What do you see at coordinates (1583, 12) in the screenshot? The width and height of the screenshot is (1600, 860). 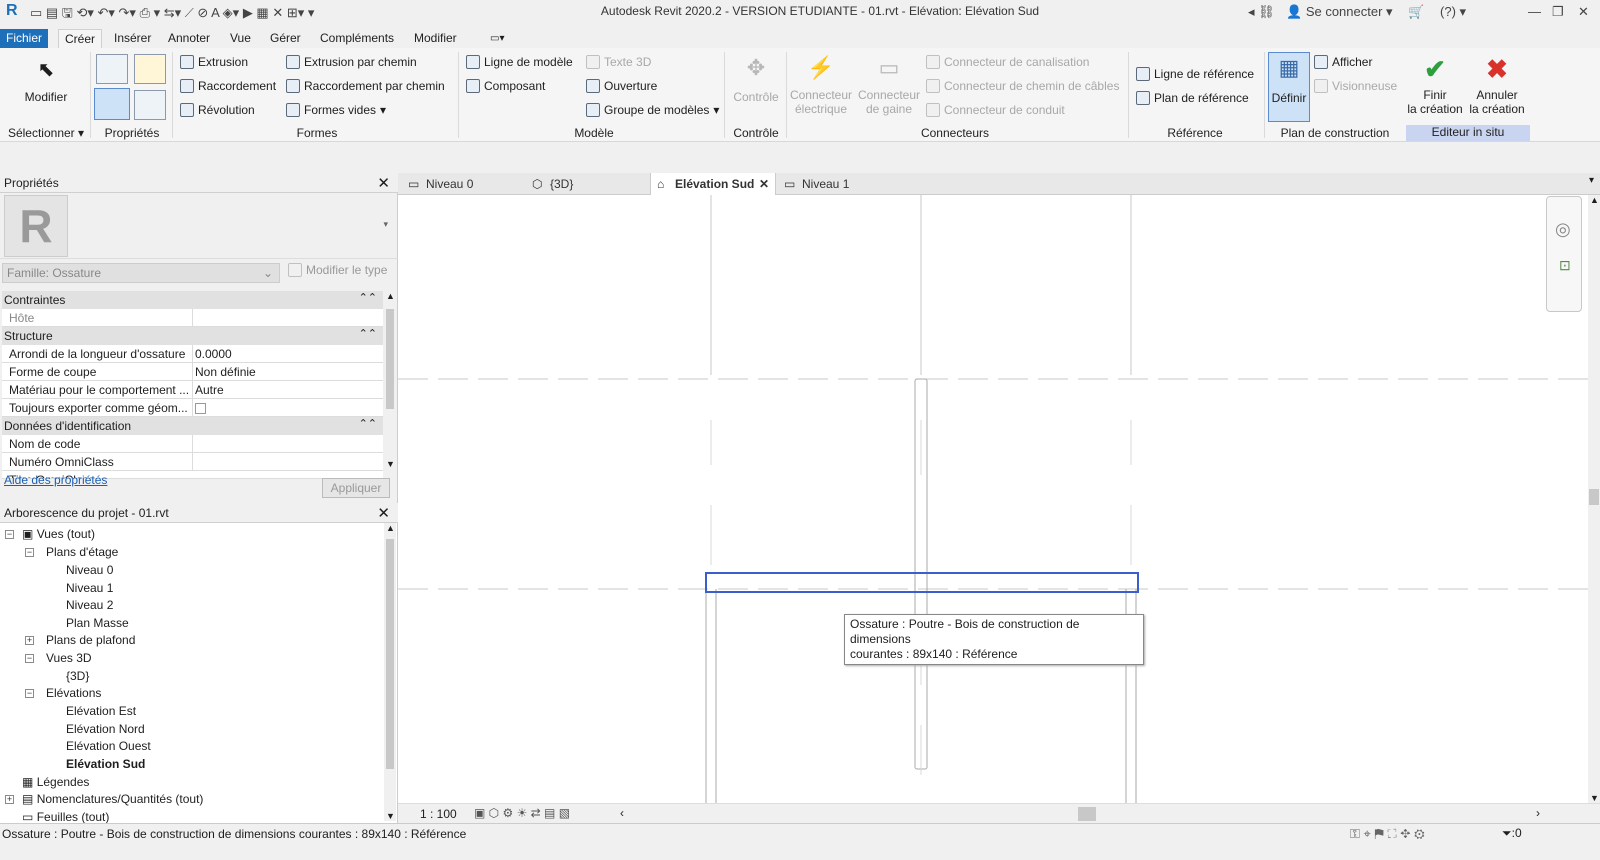 I see `close-window-button: ✕` at bounding box center [1583, 12].